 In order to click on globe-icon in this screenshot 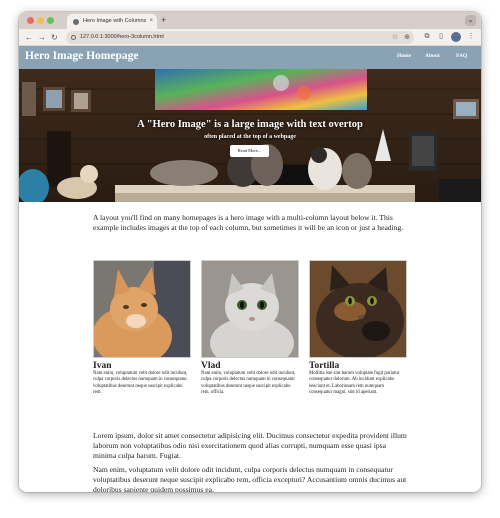, I will do `click(76, 22)`.